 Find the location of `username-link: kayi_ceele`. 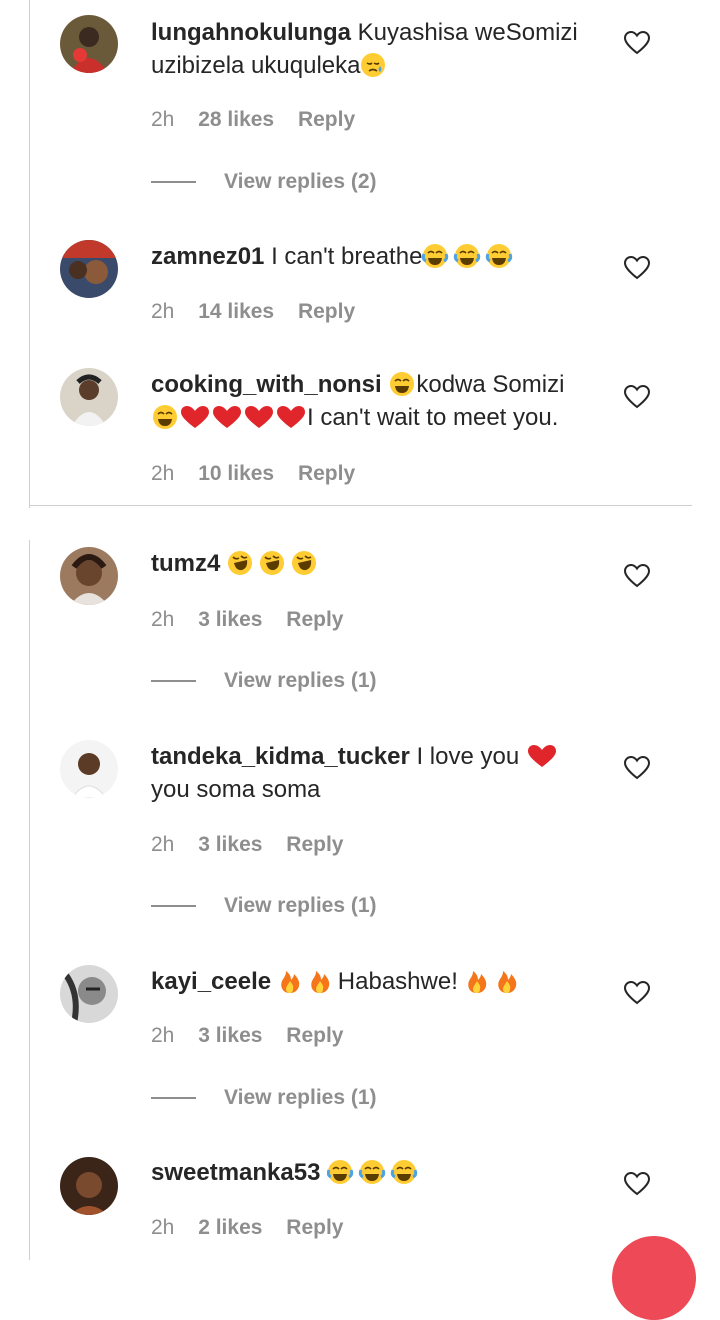

username-link: kayi_ceele is located at coordinates (211, 981).